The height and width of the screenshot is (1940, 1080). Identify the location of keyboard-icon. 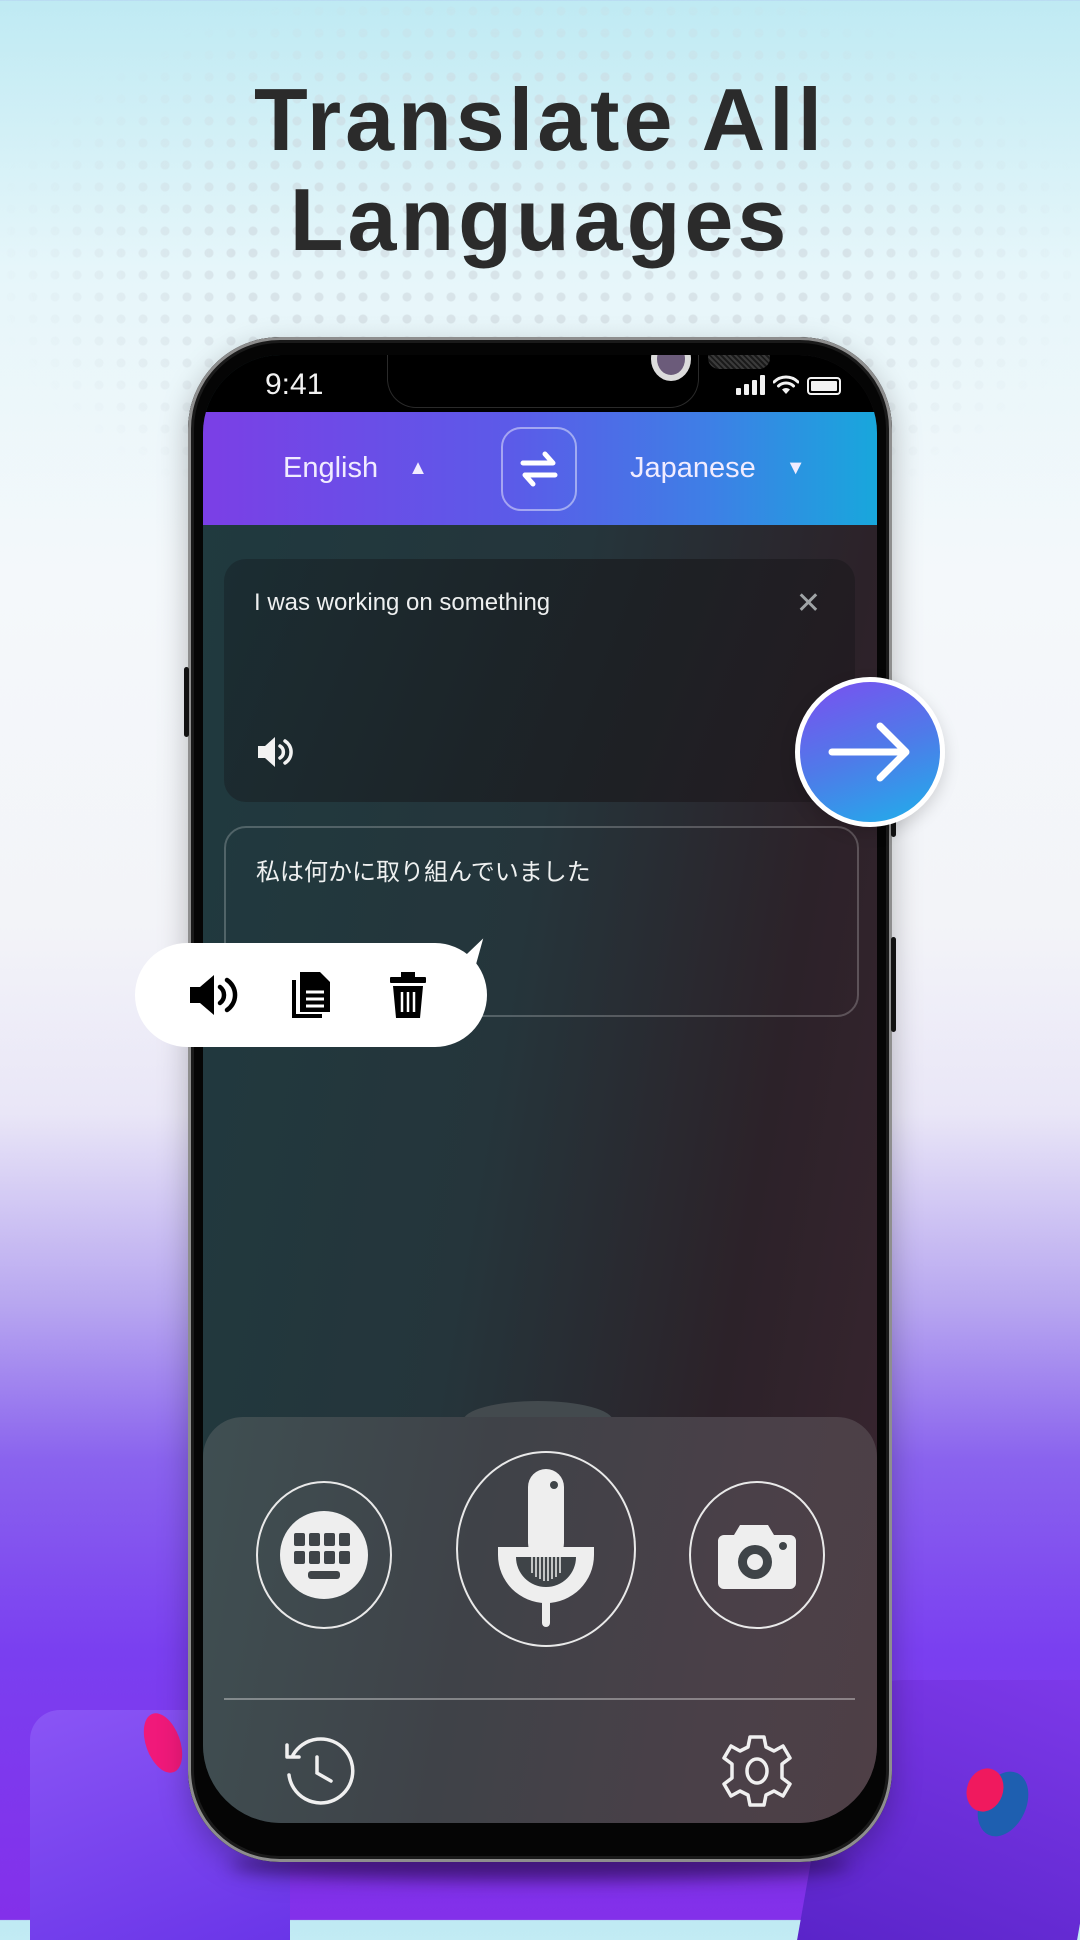
(324, 1555).